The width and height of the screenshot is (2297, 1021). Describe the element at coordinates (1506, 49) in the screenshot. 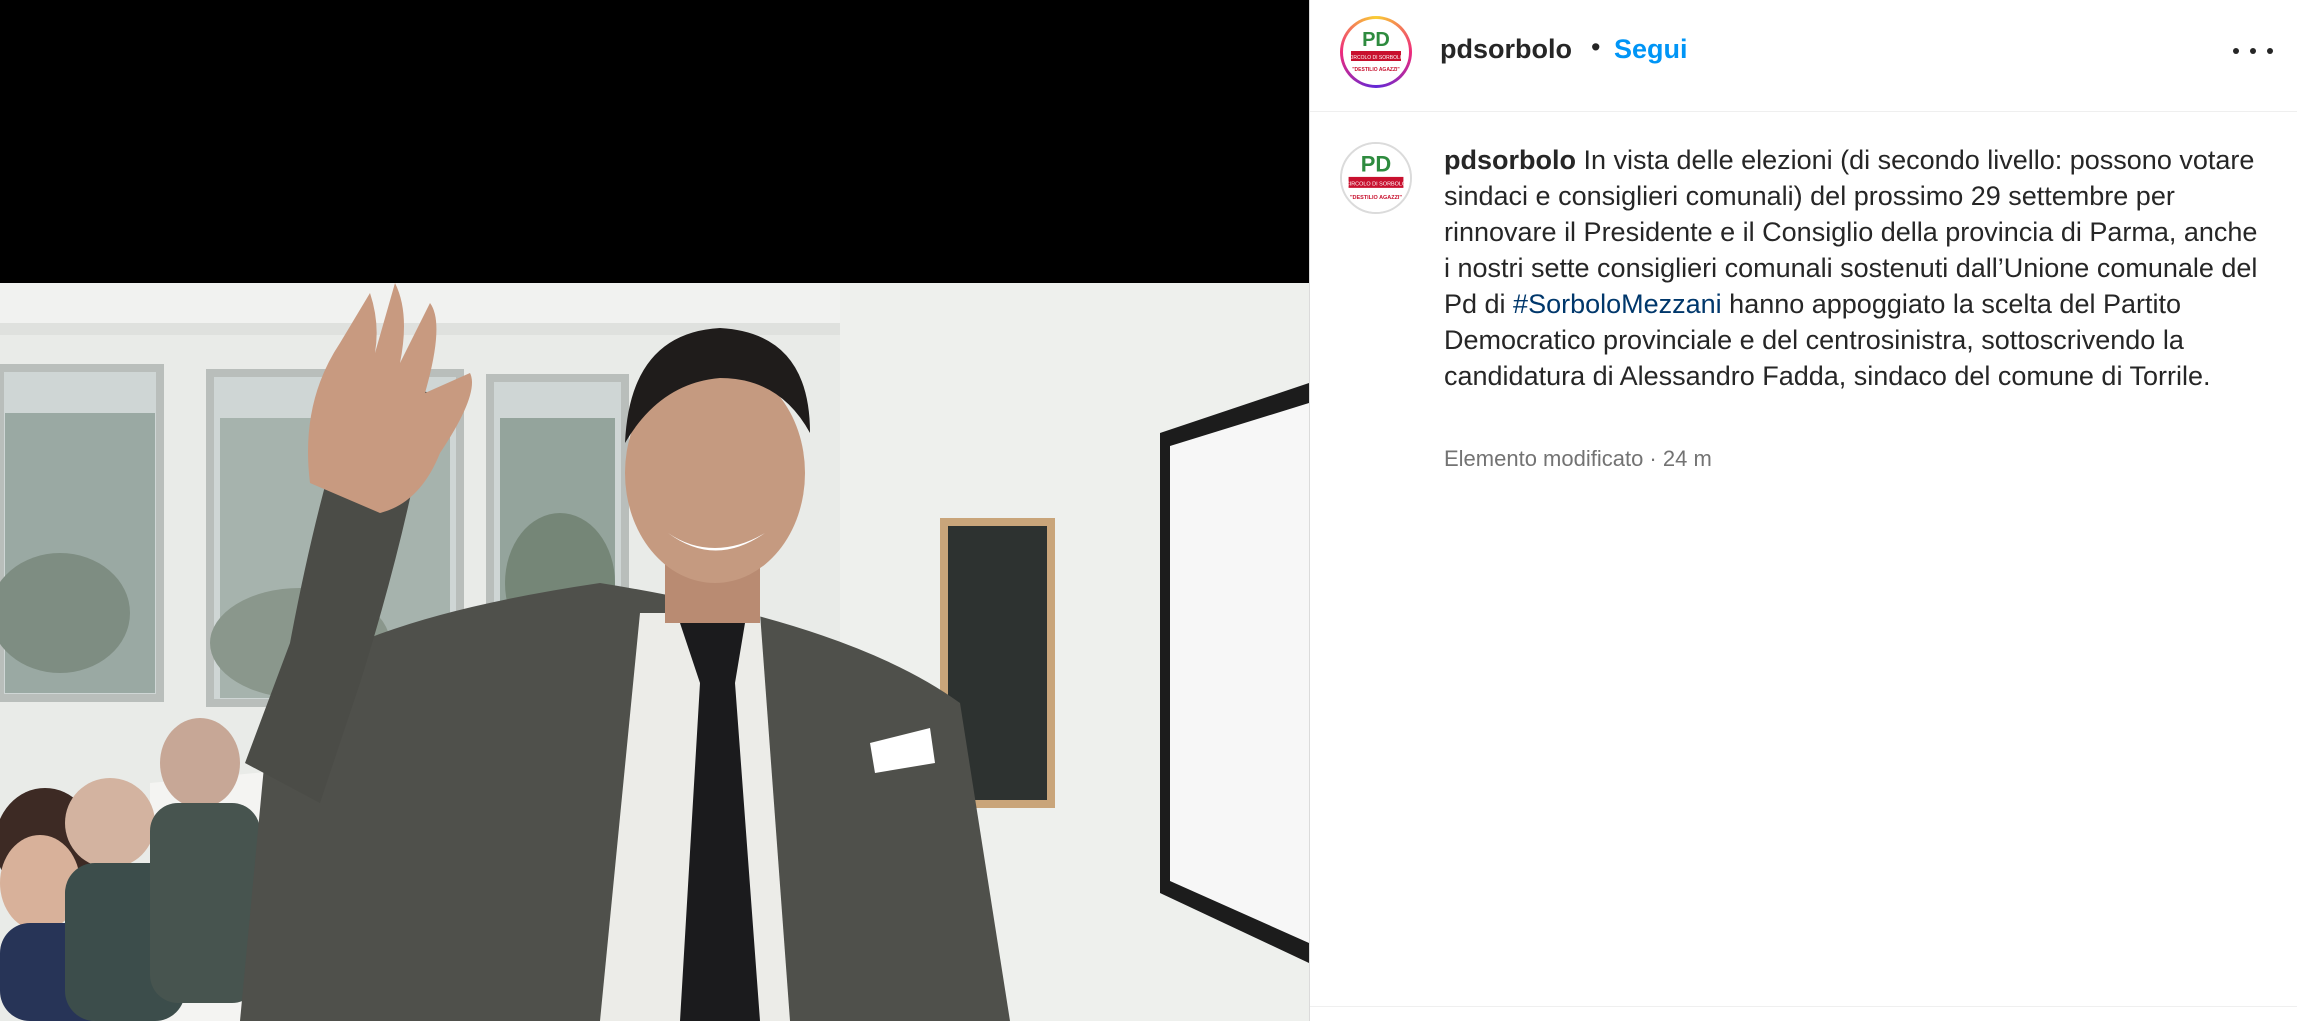

I see `author-username: pdsorbolo` at that location.